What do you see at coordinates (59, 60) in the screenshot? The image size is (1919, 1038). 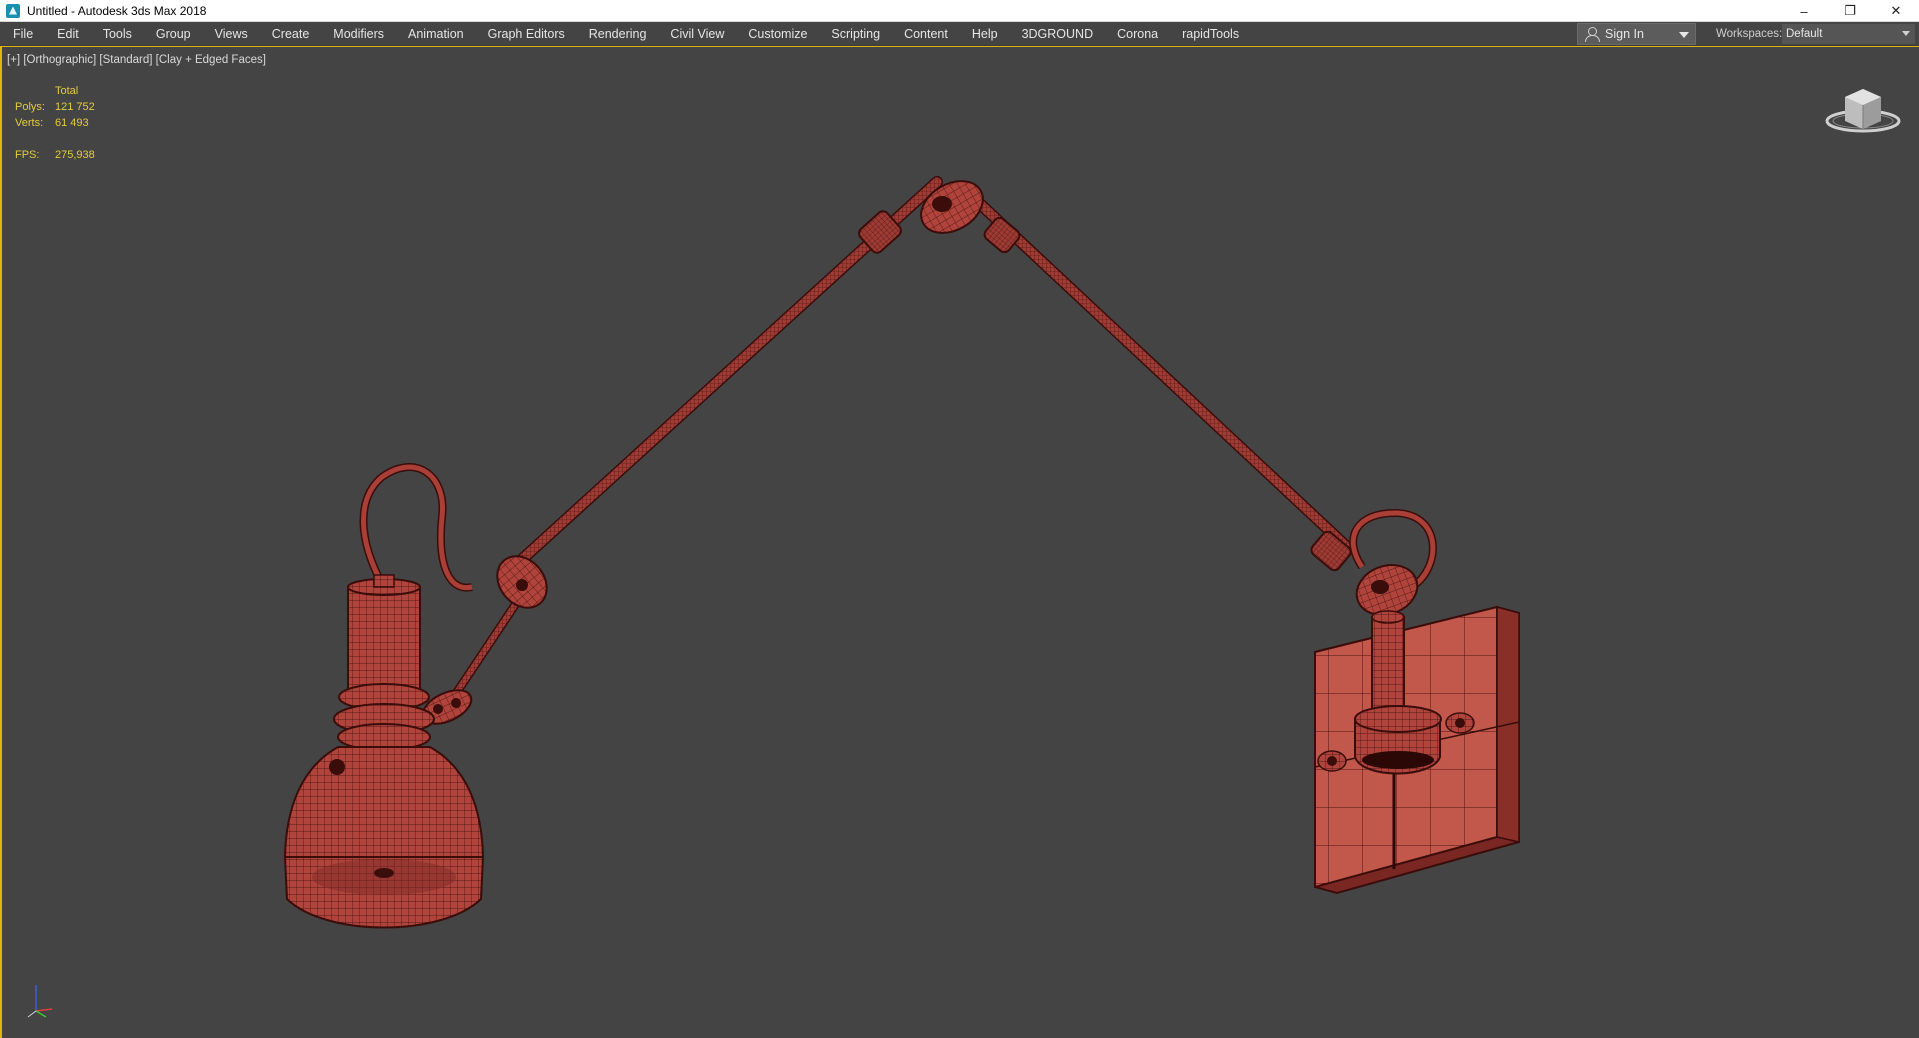 I see `viewport-view-menu: [Orthographic]` at bounding box center [59, 60].